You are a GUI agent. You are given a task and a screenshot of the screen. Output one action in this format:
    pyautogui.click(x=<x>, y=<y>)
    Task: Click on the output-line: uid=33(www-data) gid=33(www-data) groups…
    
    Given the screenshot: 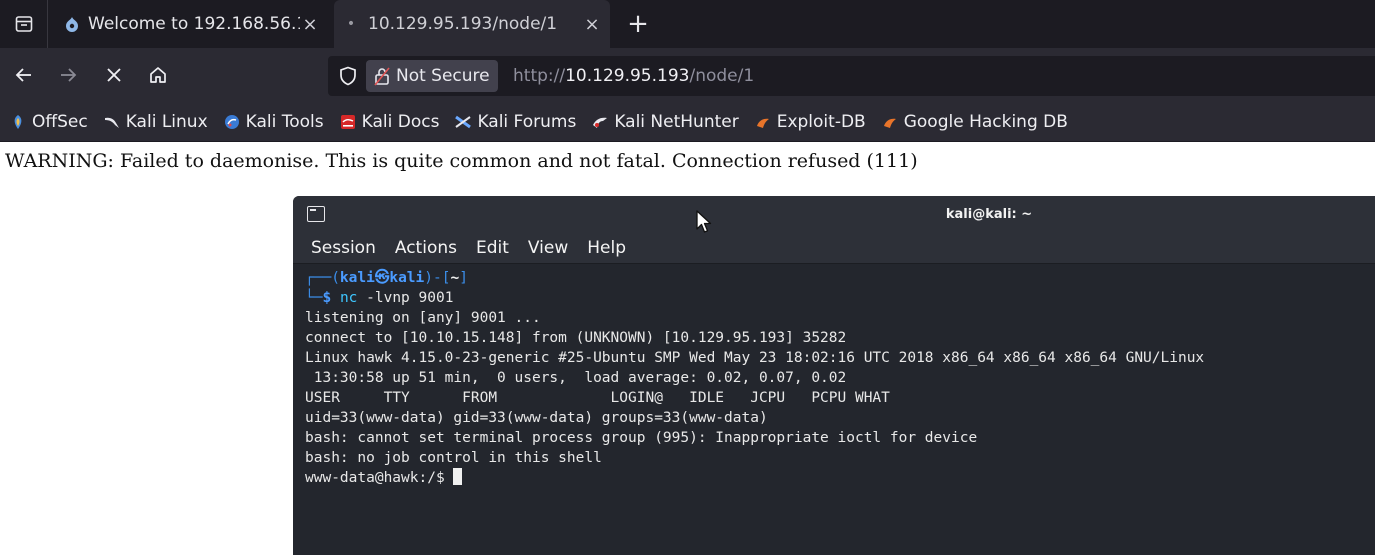 What is the action you would take?
    pyautogui.click(x=536, y=418)
    